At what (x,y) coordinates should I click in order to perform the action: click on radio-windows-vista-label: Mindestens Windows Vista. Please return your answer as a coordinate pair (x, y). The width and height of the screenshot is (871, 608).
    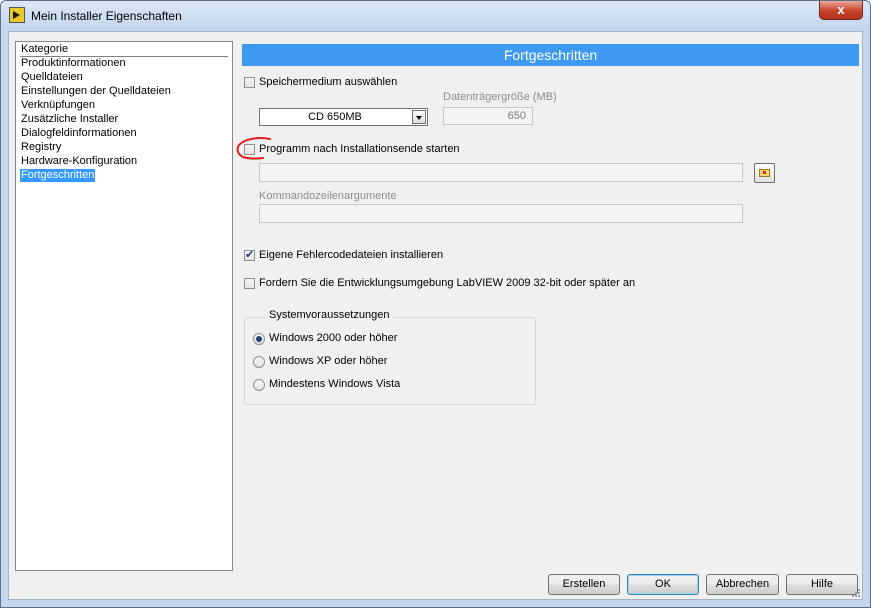
    Looking at the image, I should click on (334, 384).